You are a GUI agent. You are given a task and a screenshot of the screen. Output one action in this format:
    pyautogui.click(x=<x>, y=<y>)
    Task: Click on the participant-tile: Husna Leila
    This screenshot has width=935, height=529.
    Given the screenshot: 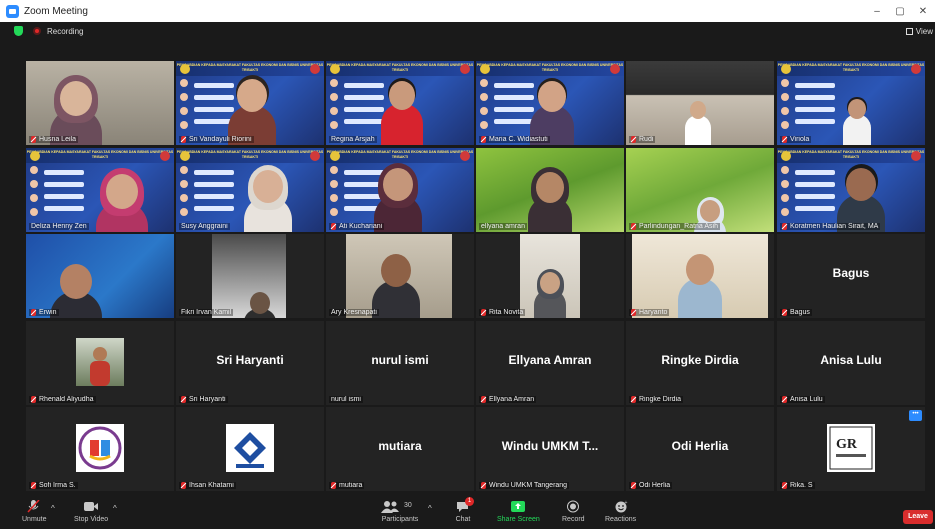 What is the action you would take?
    pyautogui.click(x=100, y=103)
    